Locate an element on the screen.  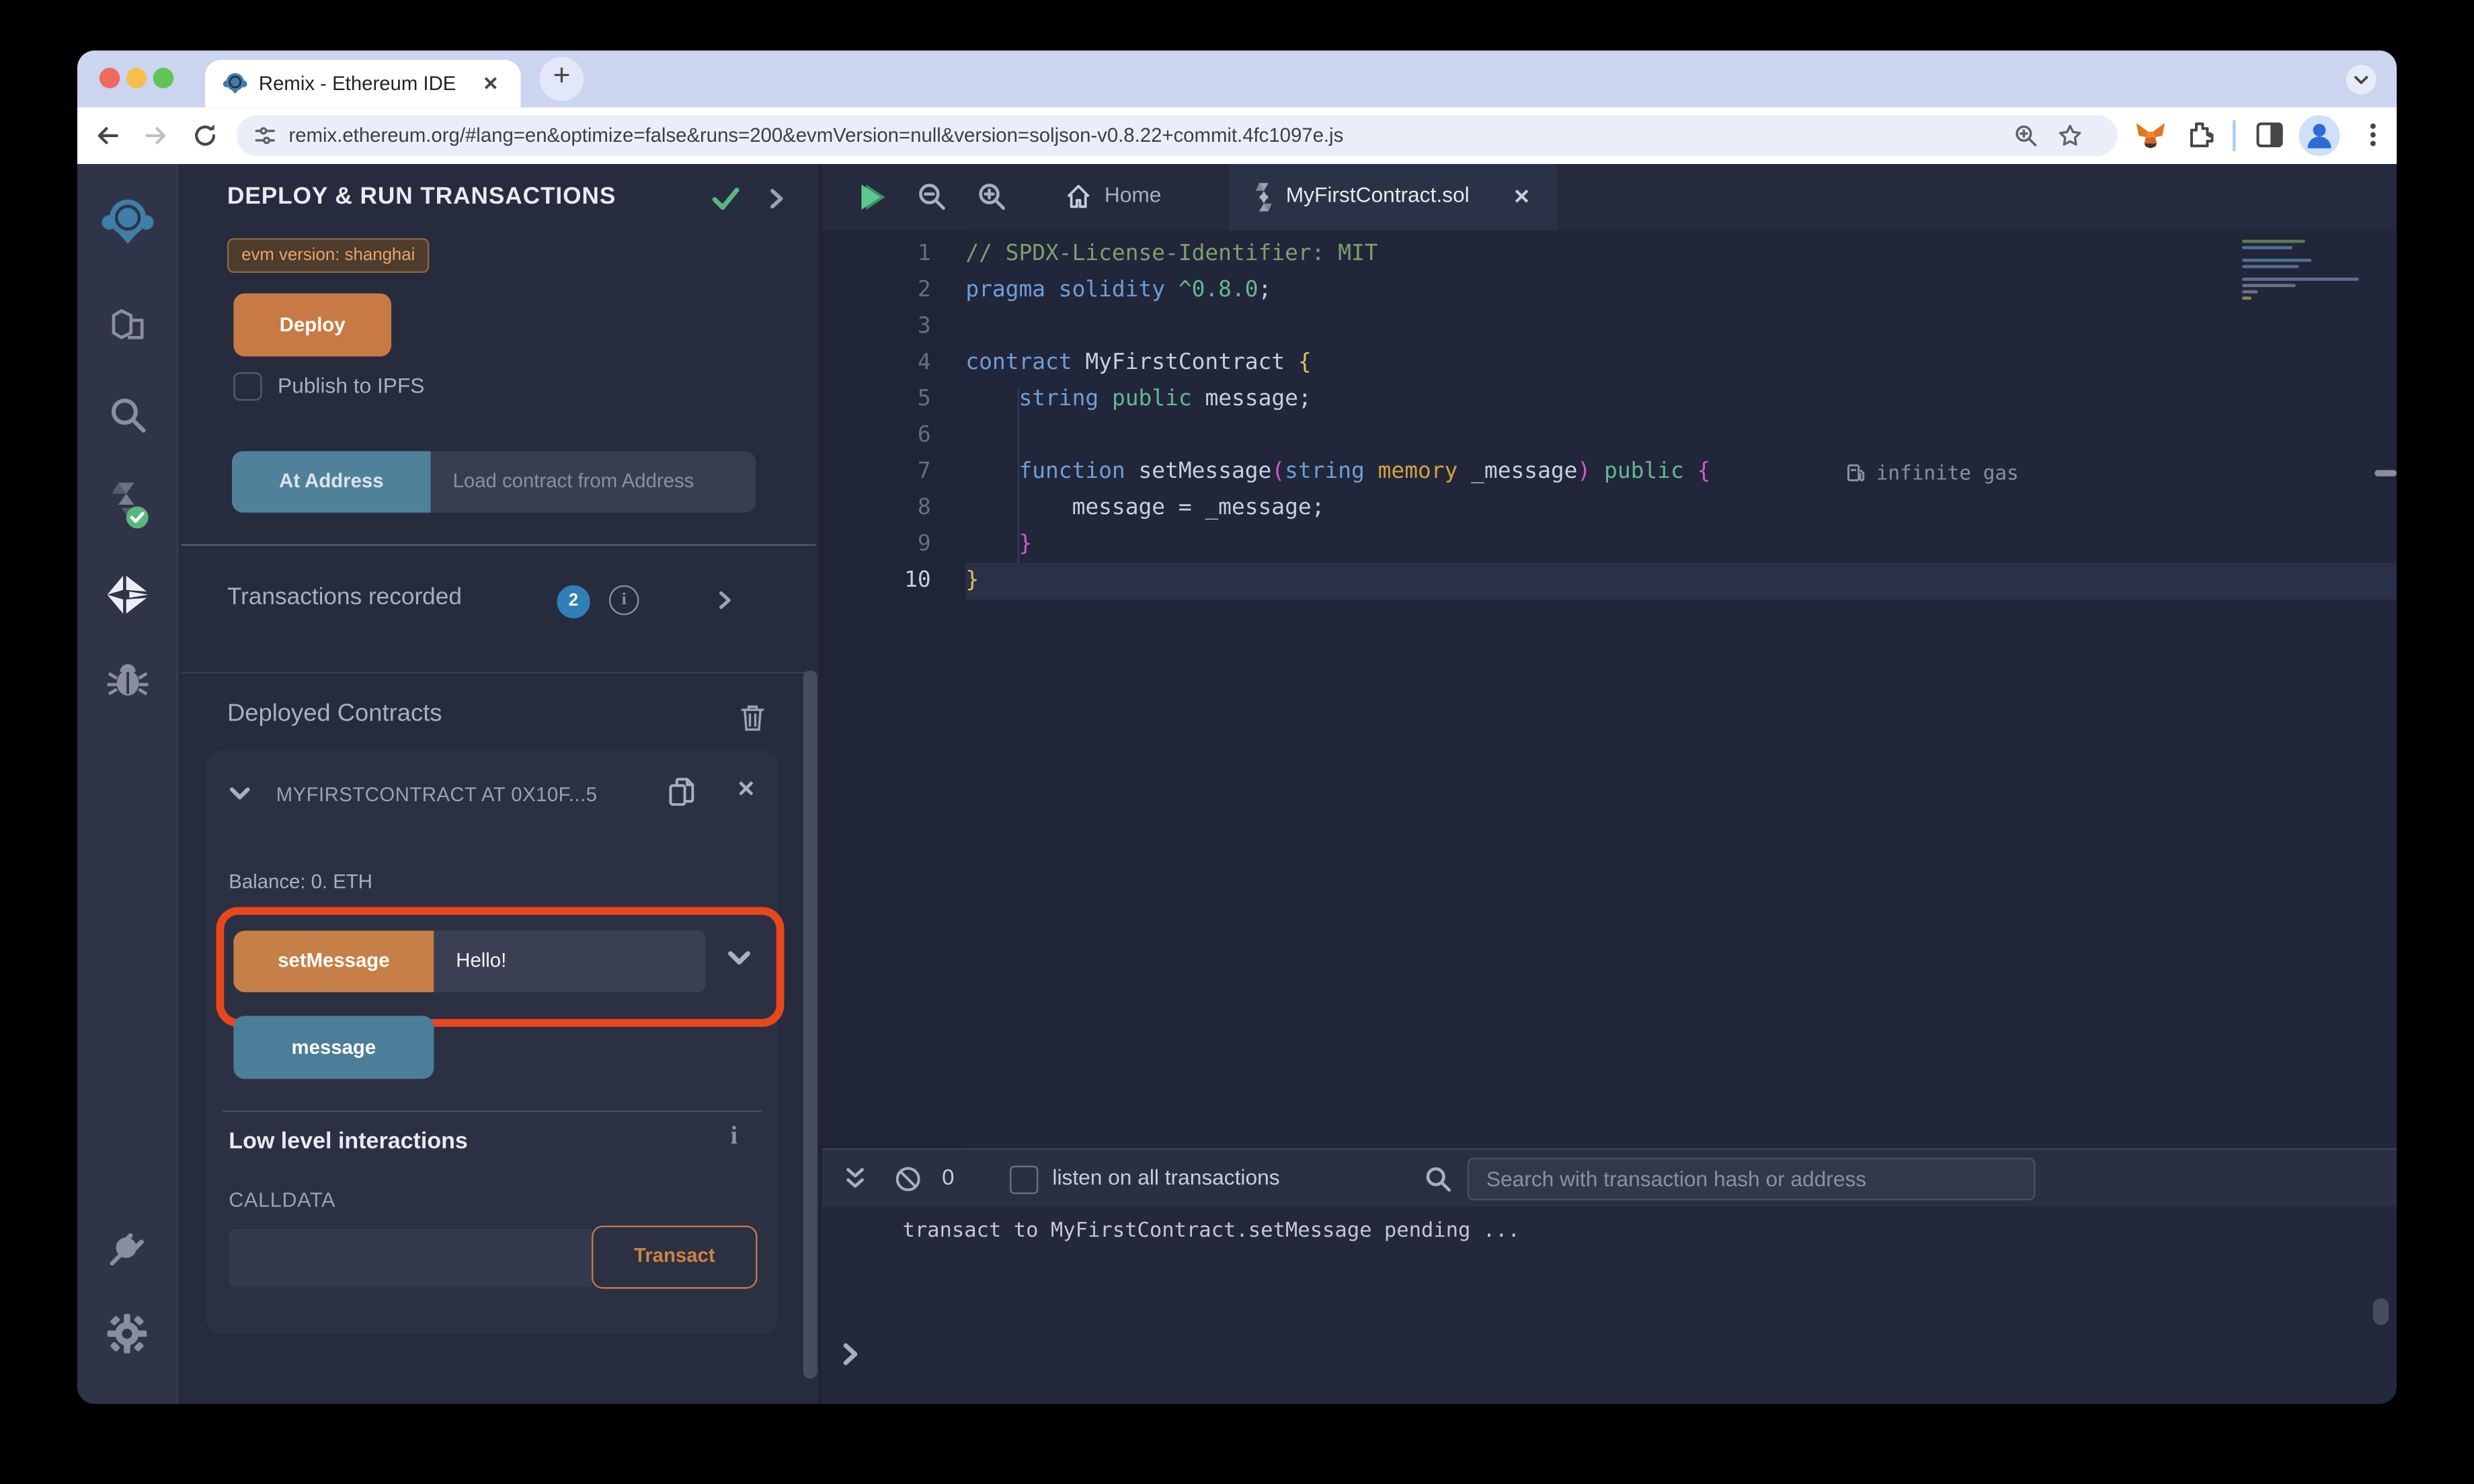
line-number: 10 is located at coordinates (917, 580).